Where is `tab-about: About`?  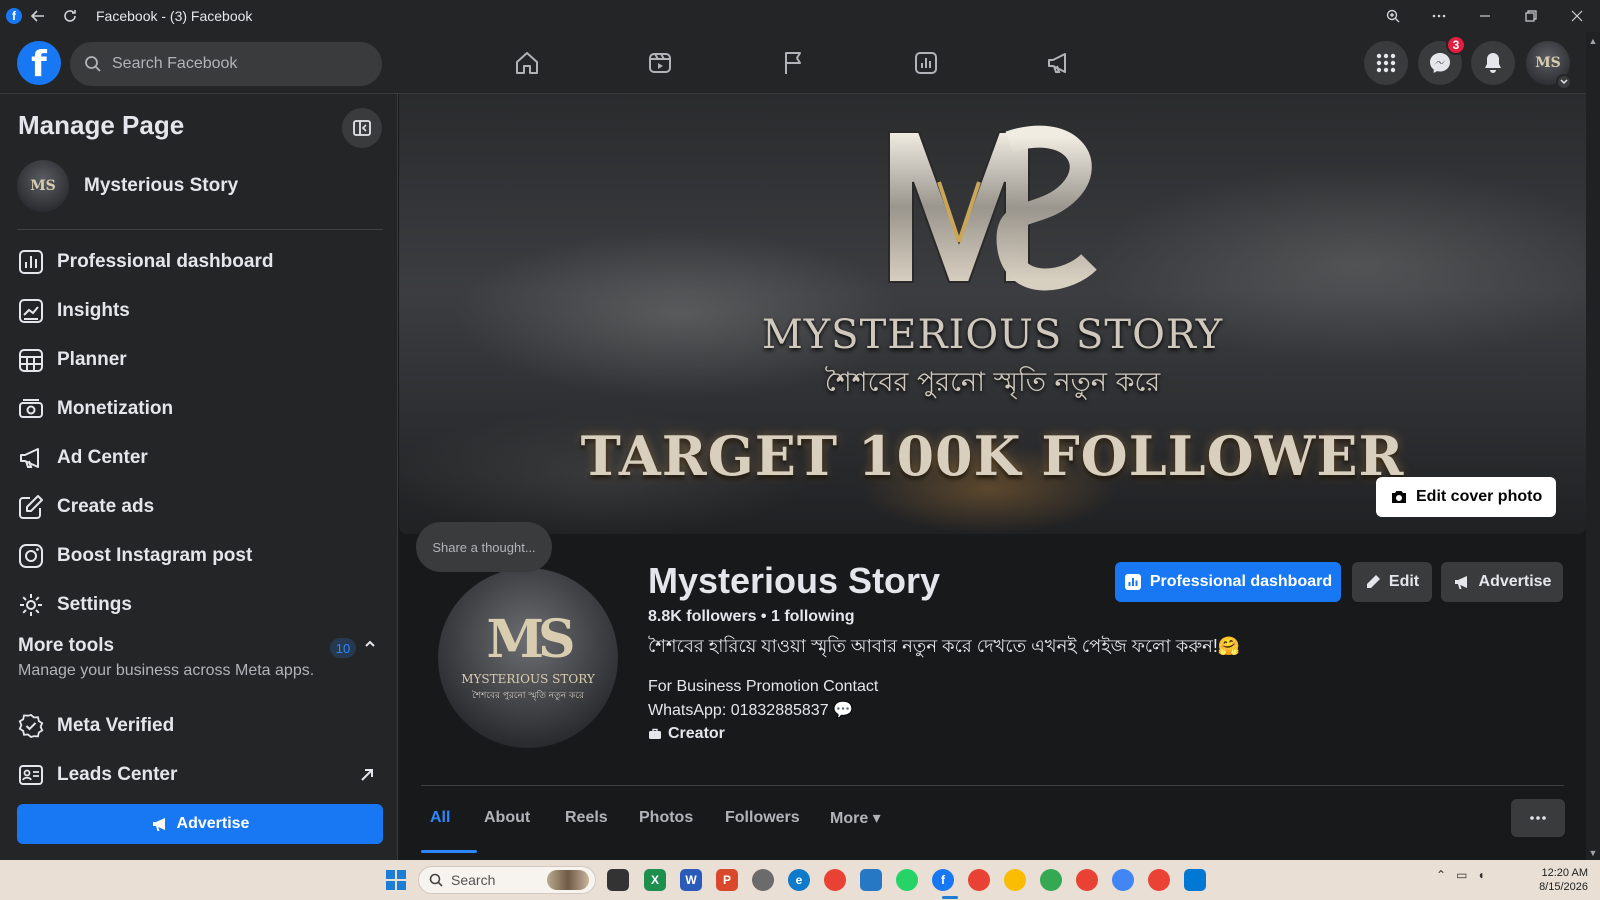 tab-about: About is located at coordinates (507, 818).